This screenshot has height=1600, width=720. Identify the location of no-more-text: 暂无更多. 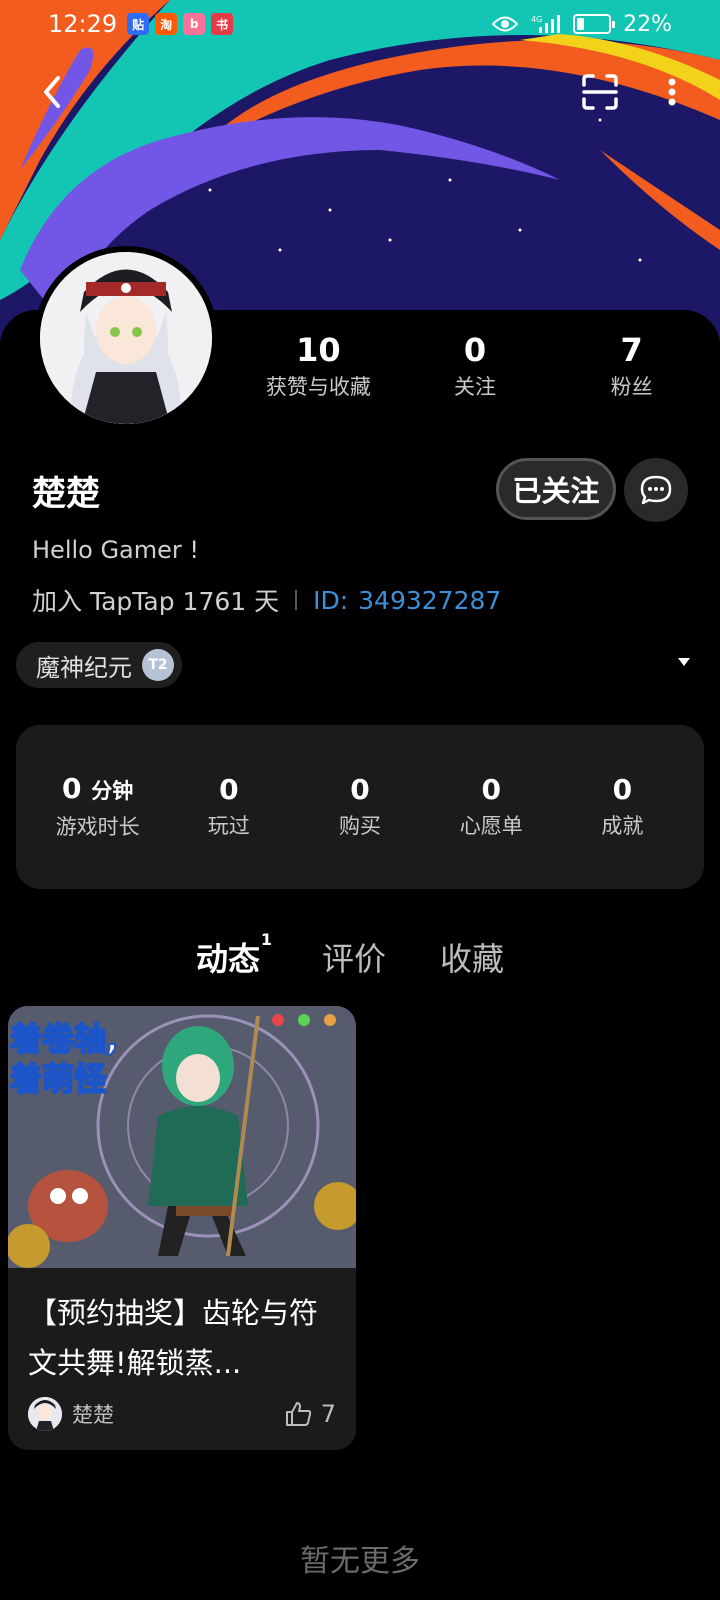
(360, 1561).